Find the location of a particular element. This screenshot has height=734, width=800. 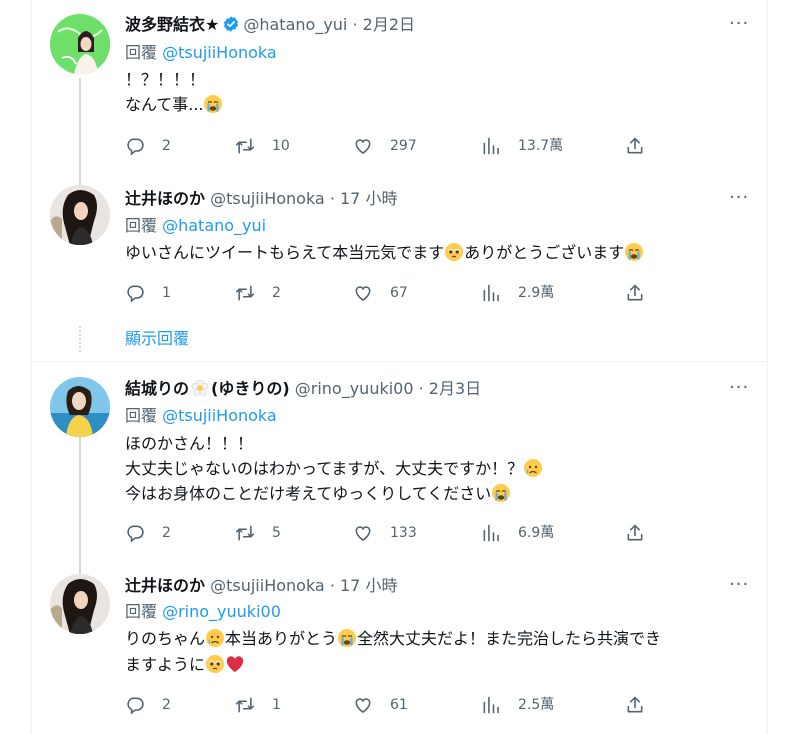

tweet-header: 結城りの (ゆきりの) @rino_yuuki00 · 2月3日 is located at coordinates (303, 389).